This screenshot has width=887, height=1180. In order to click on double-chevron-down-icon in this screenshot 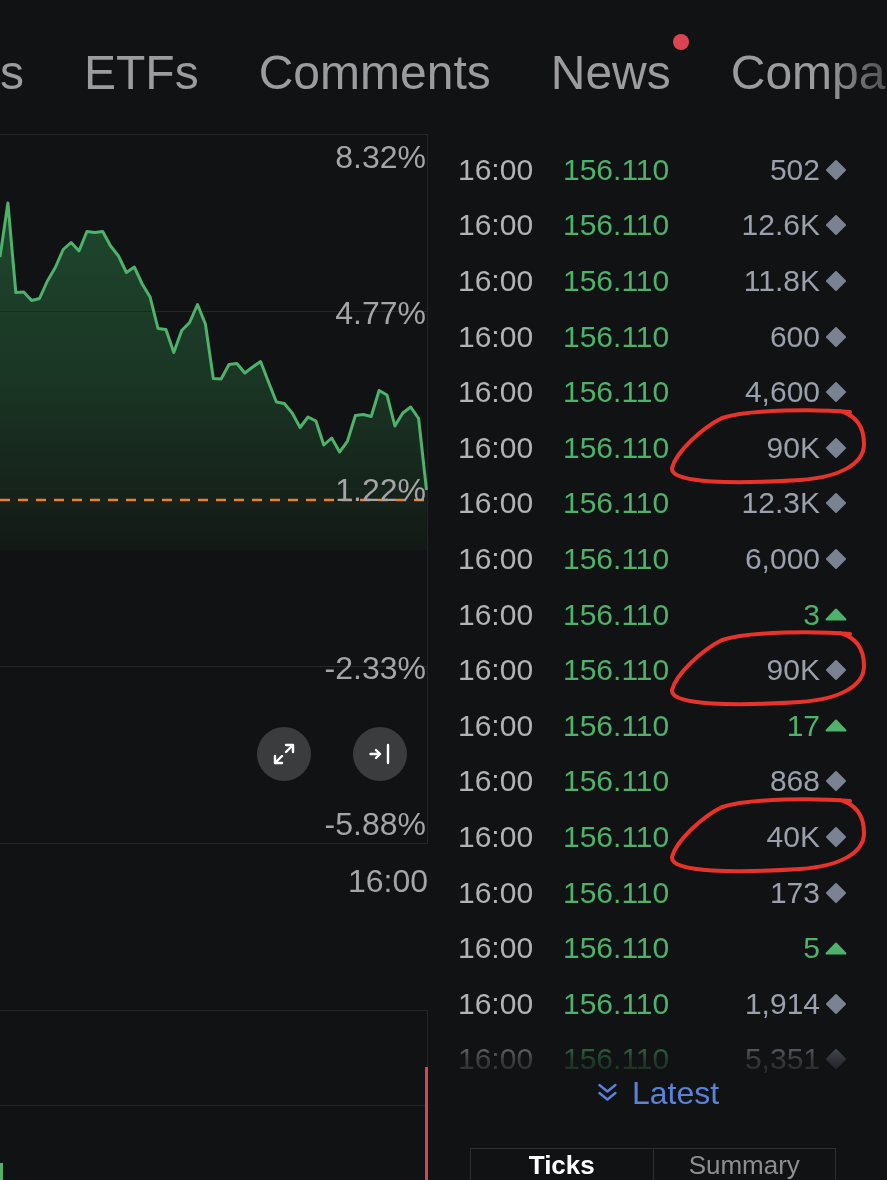, I will do `click(606, 1093)`.